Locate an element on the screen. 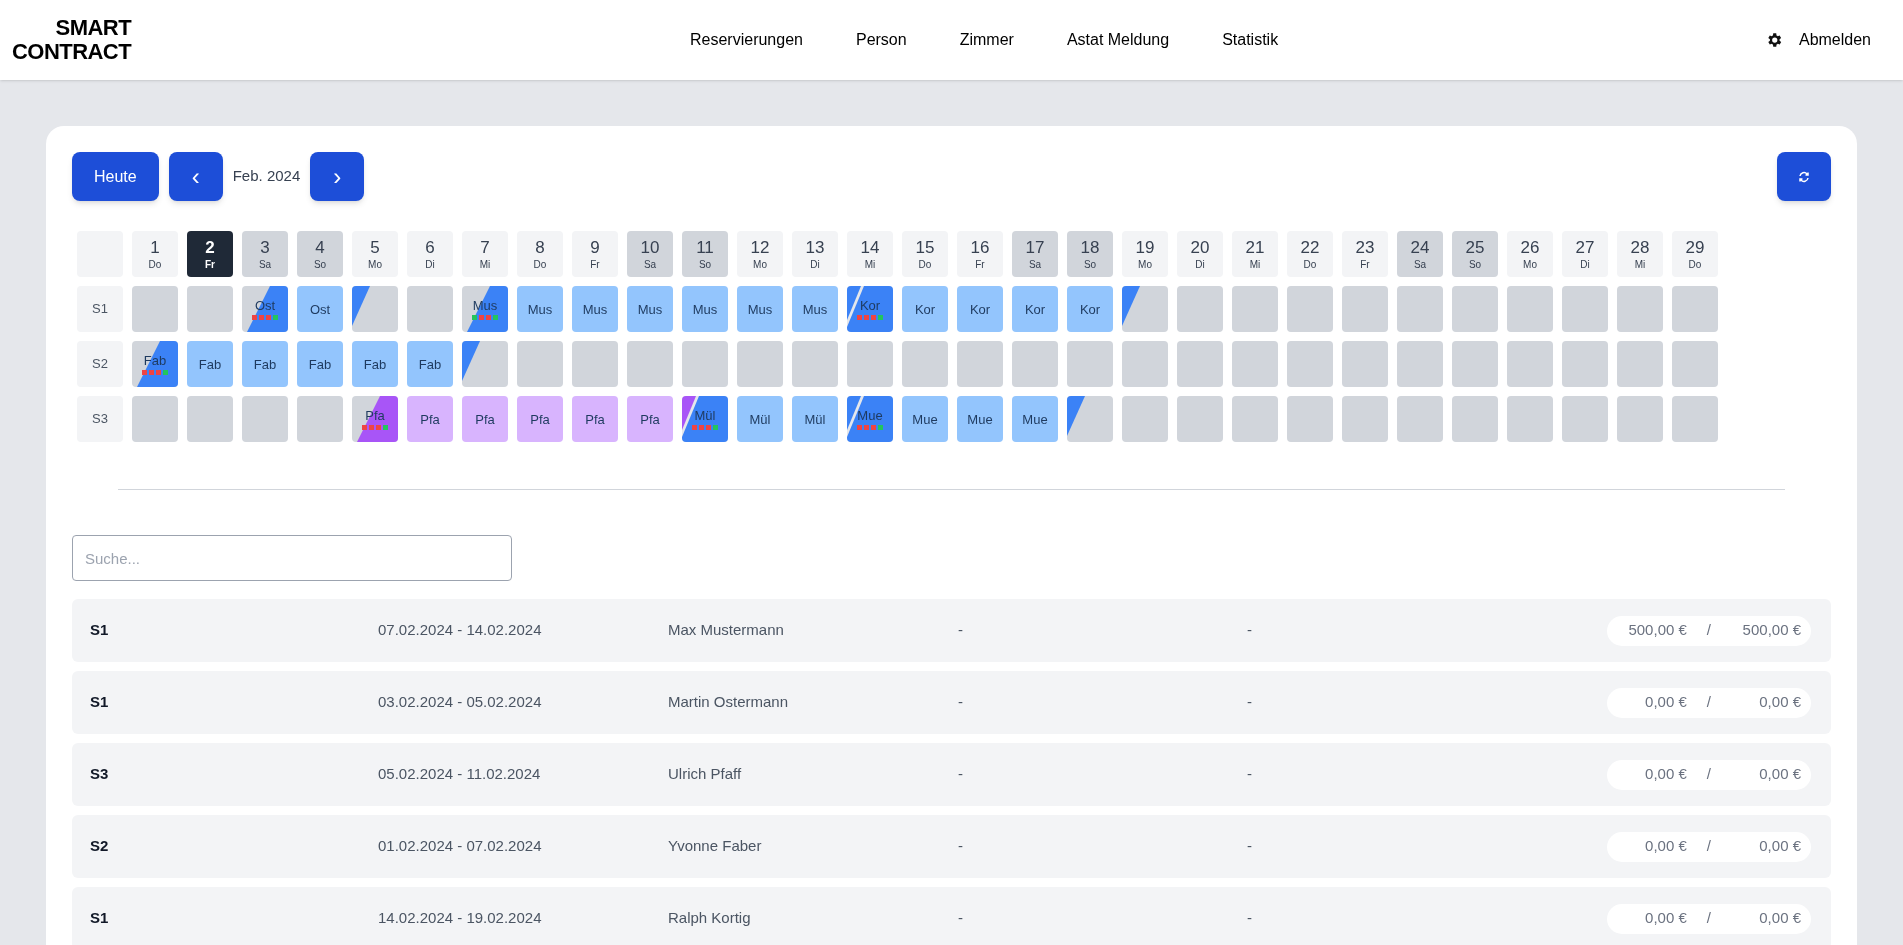  logout-link: Abmelden is located at coordinates (1834, 40).